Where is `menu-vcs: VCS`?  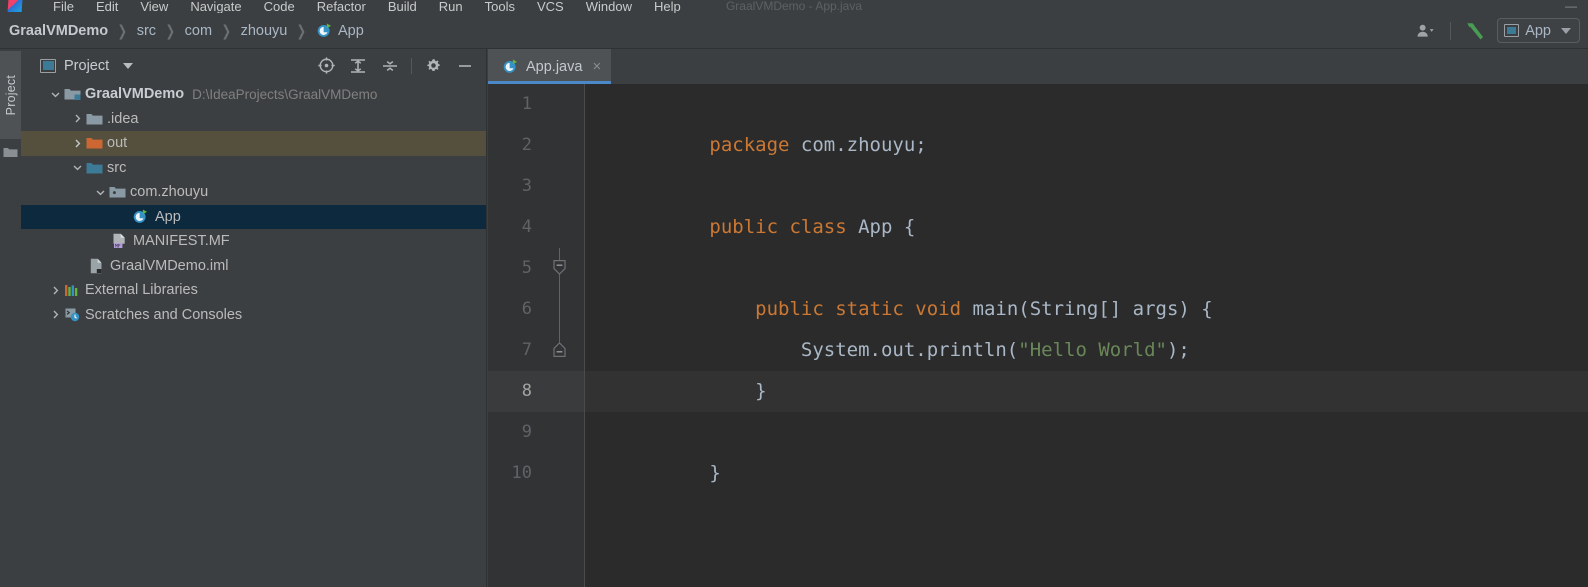 menu-vcs: VCS is located at coordinates (550, 6).